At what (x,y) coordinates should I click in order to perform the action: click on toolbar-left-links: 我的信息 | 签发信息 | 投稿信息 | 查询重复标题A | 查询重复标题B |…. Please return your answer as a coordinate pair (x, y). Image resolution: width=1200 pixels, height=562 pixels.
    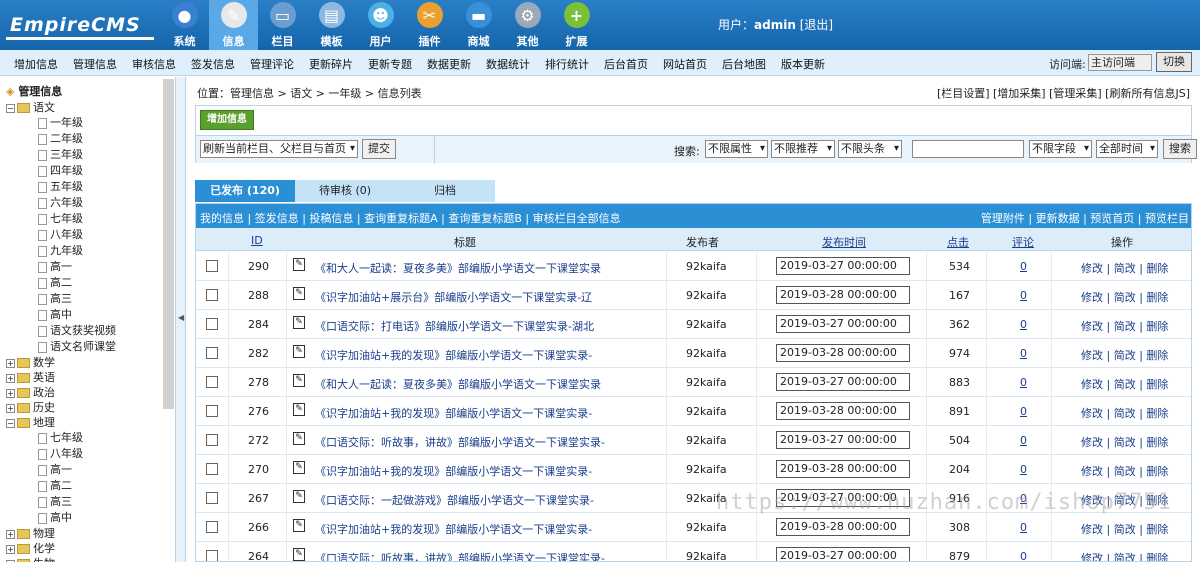
    Looking at the image, I should click on (410, 218).